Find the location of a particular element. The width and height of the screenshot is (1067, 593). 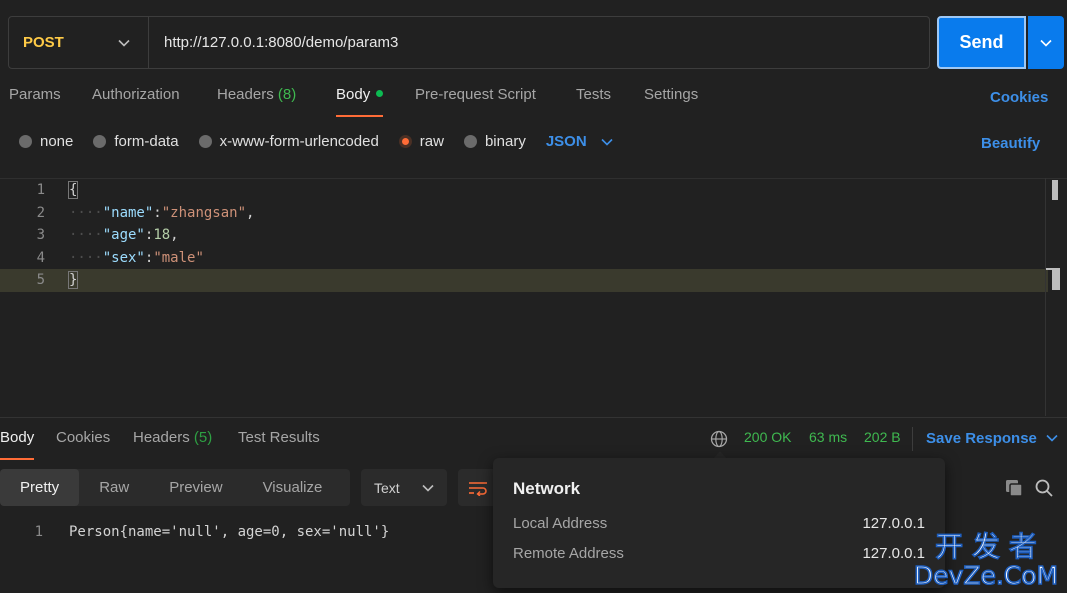

response-body-text: Person{name='null', age=0, sex='null'} is located at coordinates (229, 532).